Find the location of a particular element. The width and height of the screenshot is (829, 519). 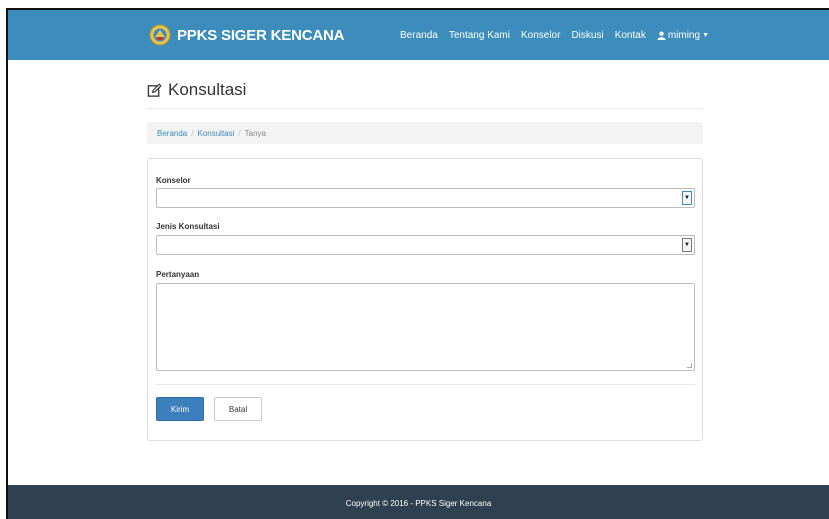

chevron-down-icon: ▼ is located at coordinates (705, 35).